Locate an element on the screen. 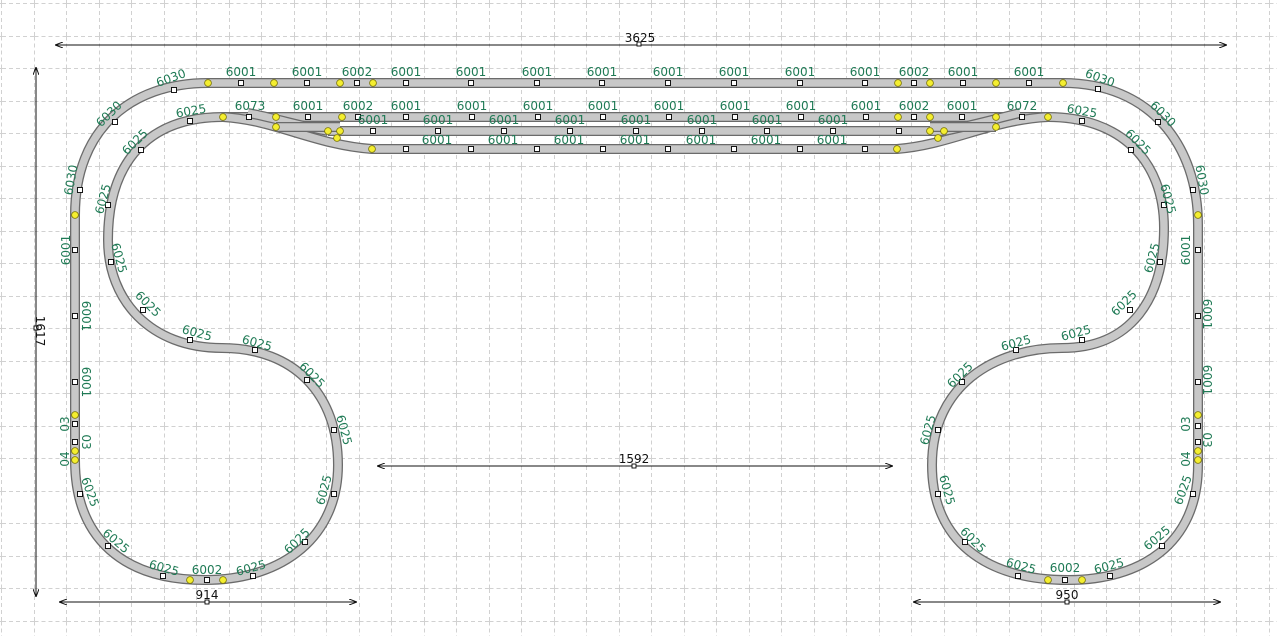  dimension-overall-height-label: 1617 is located at coordinates (40, 331).